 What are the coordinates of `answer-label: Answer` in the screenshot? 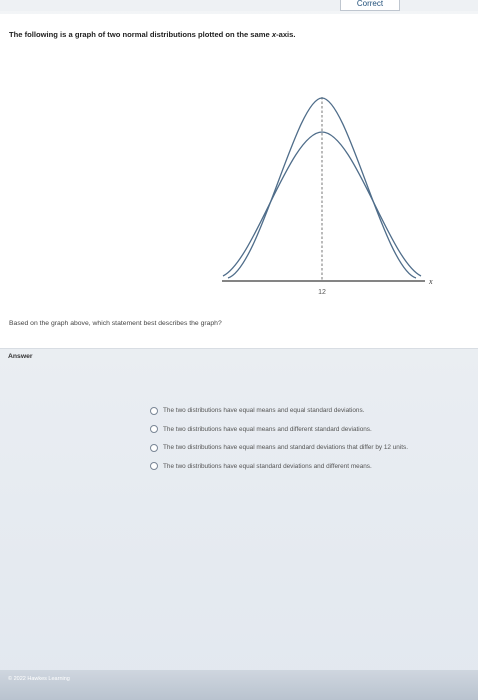 It's located at (20, 356).